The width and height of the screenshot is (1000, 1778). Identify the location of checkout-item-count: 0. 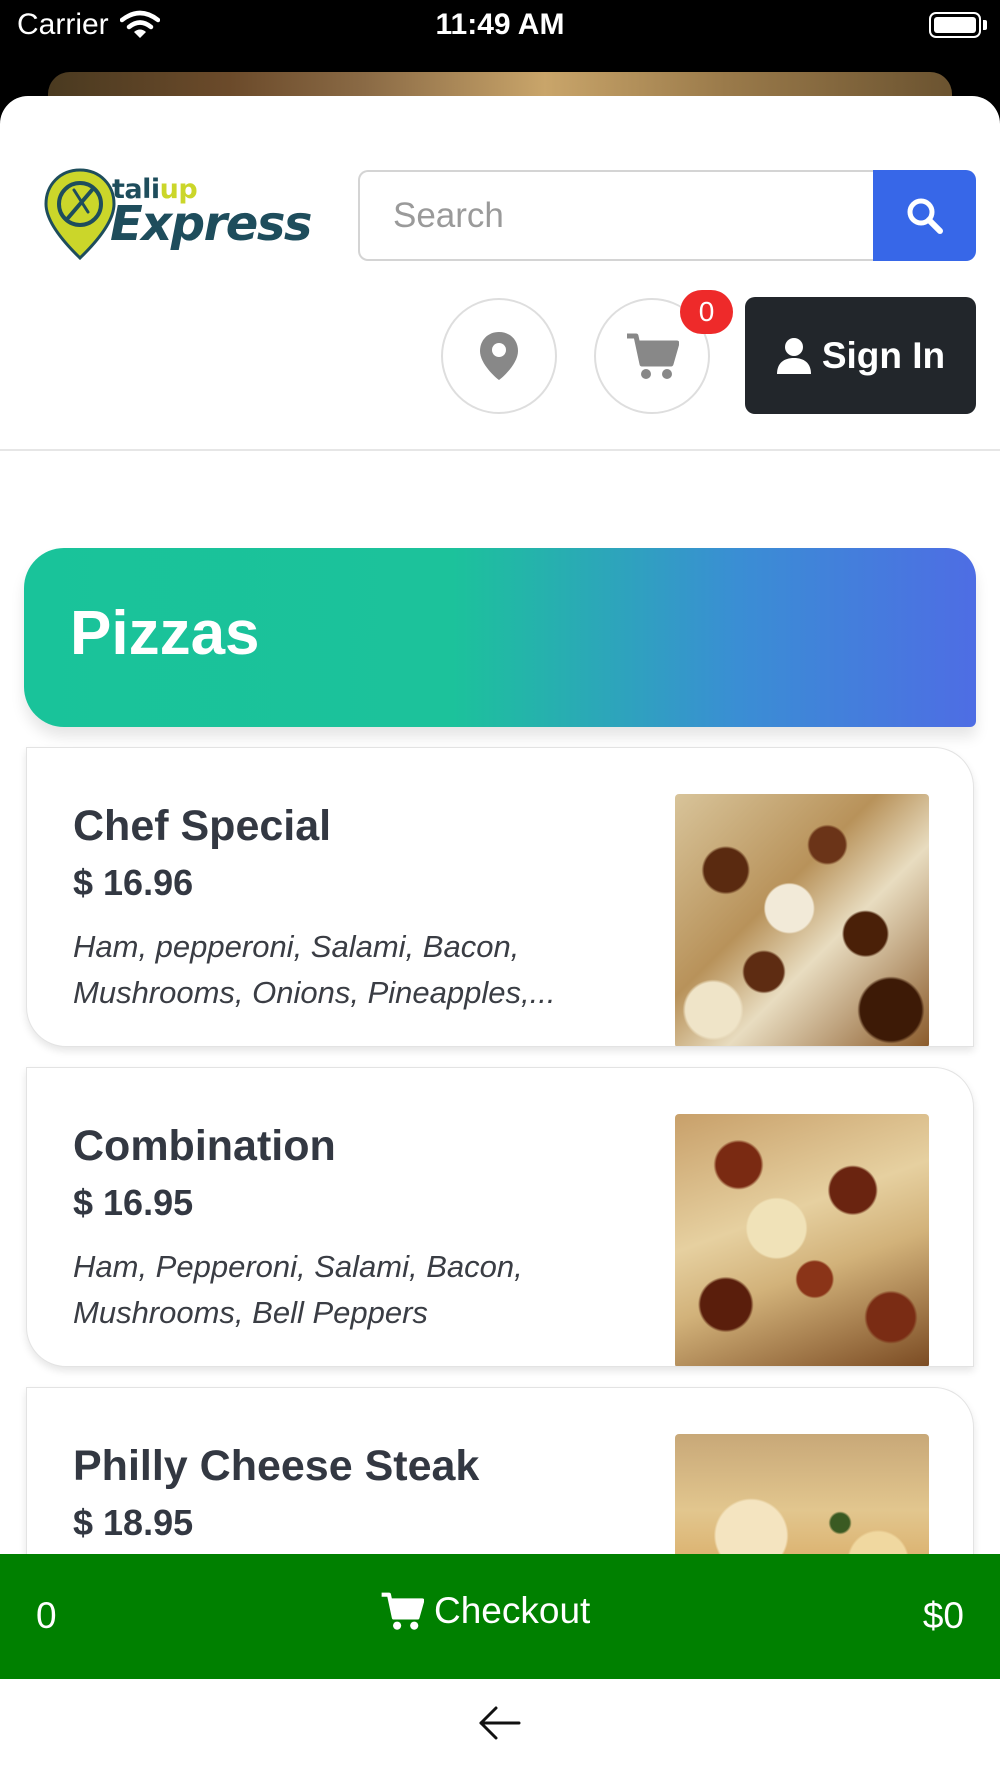
(46, 1615).